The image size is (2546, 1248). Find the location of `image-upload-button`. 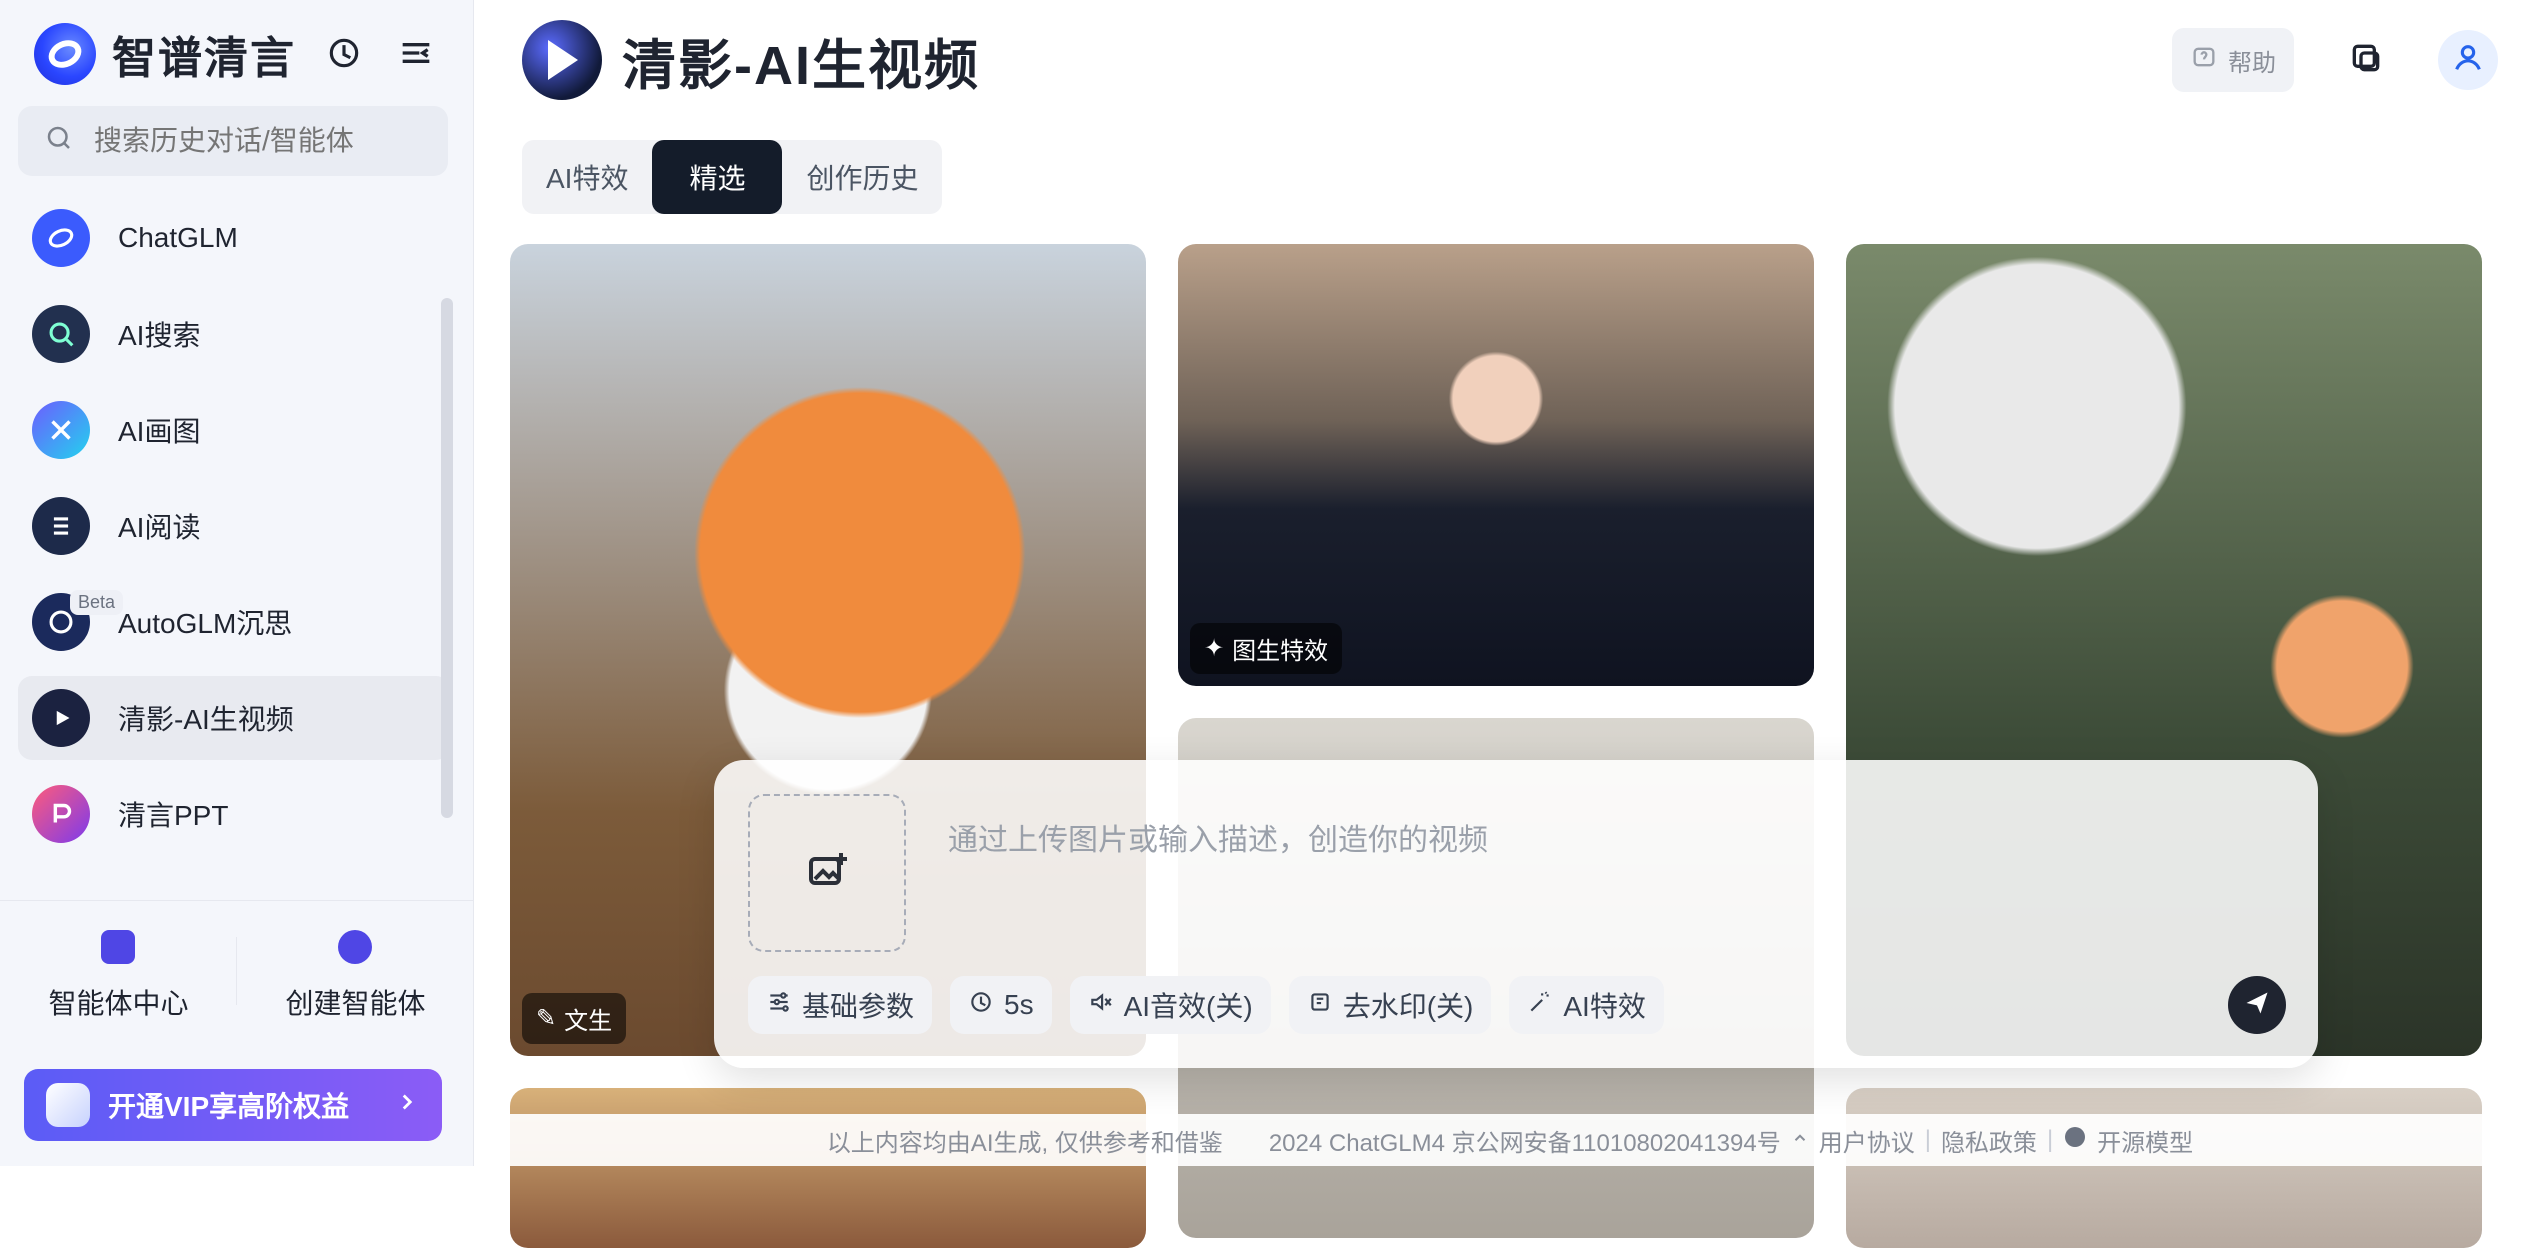

image-upload-button is located at coordinates (827, 873).